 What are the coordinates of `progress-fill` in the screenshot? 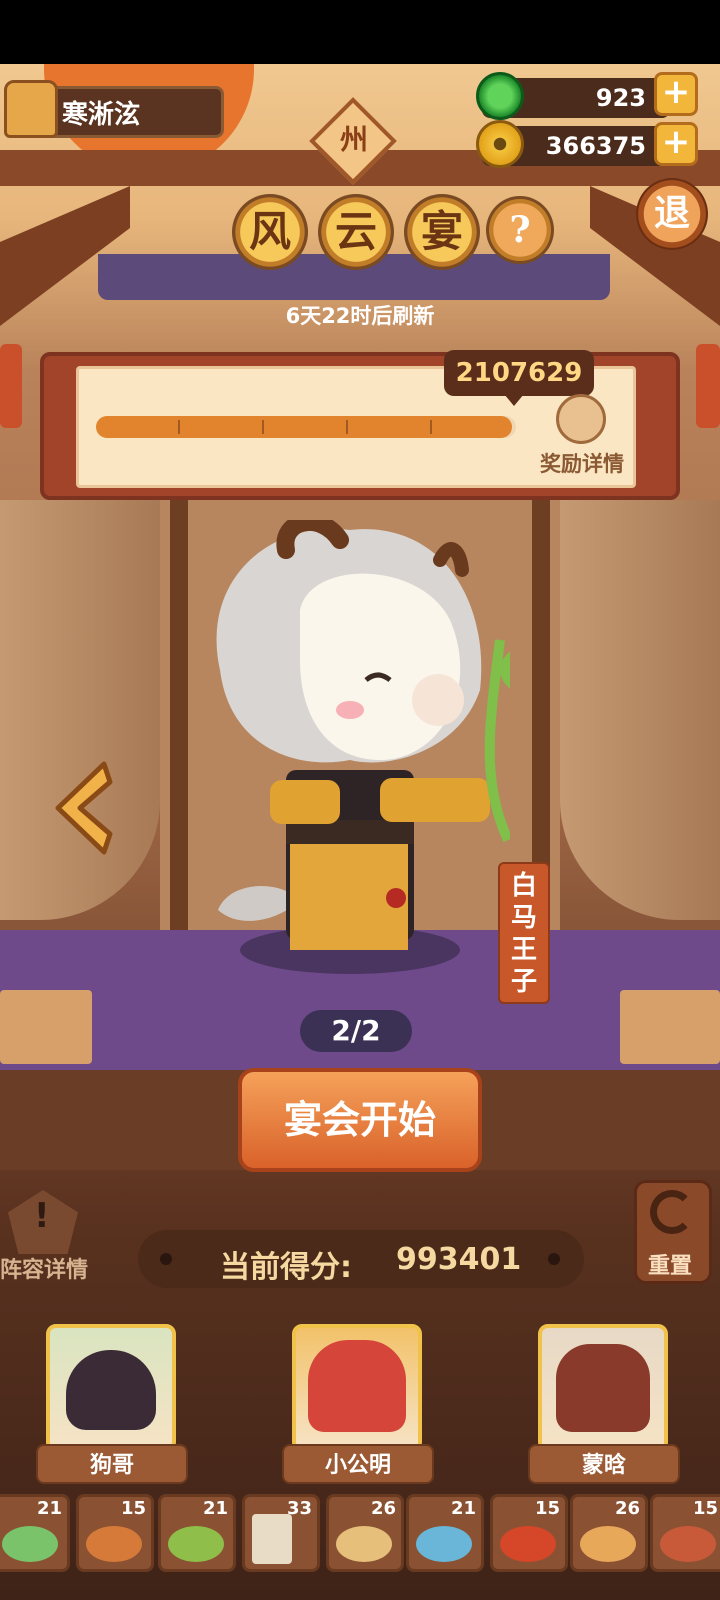 It's located at (304, 427).